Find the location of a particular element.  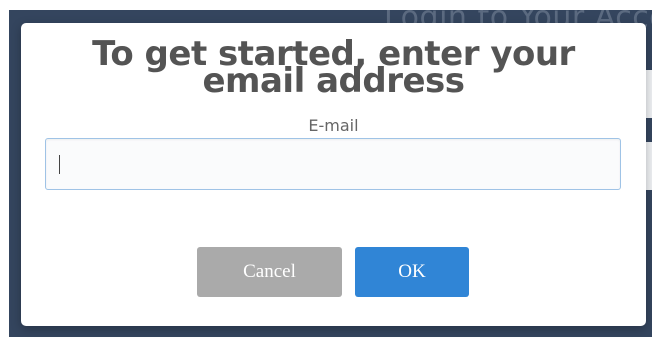

cancel-button: Cancel is located at coordinates (269, 272).